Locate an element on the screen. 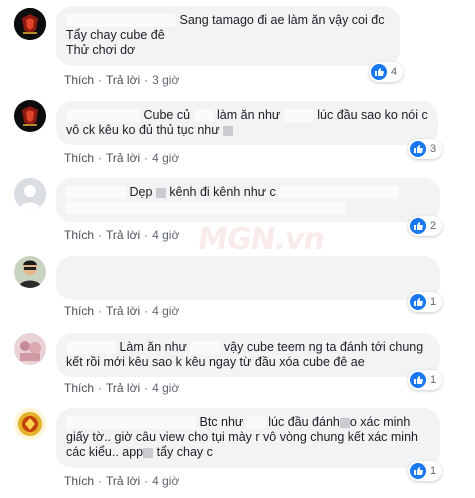  comment-text: lúc đầu đánh is located at coordinates (304, 422).